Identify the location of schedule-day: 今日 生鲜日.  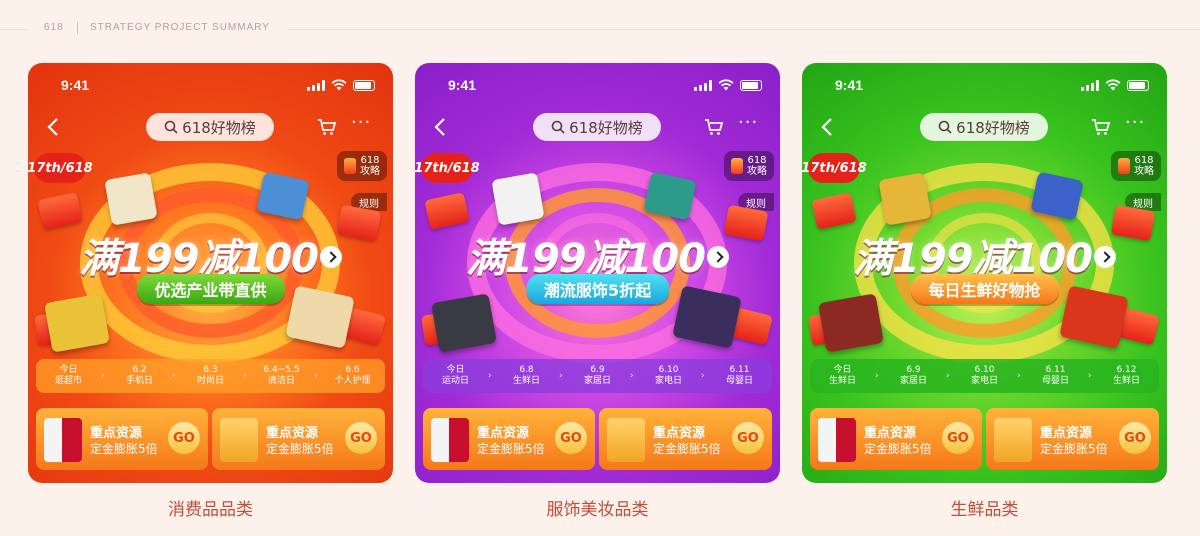
(842, 376).